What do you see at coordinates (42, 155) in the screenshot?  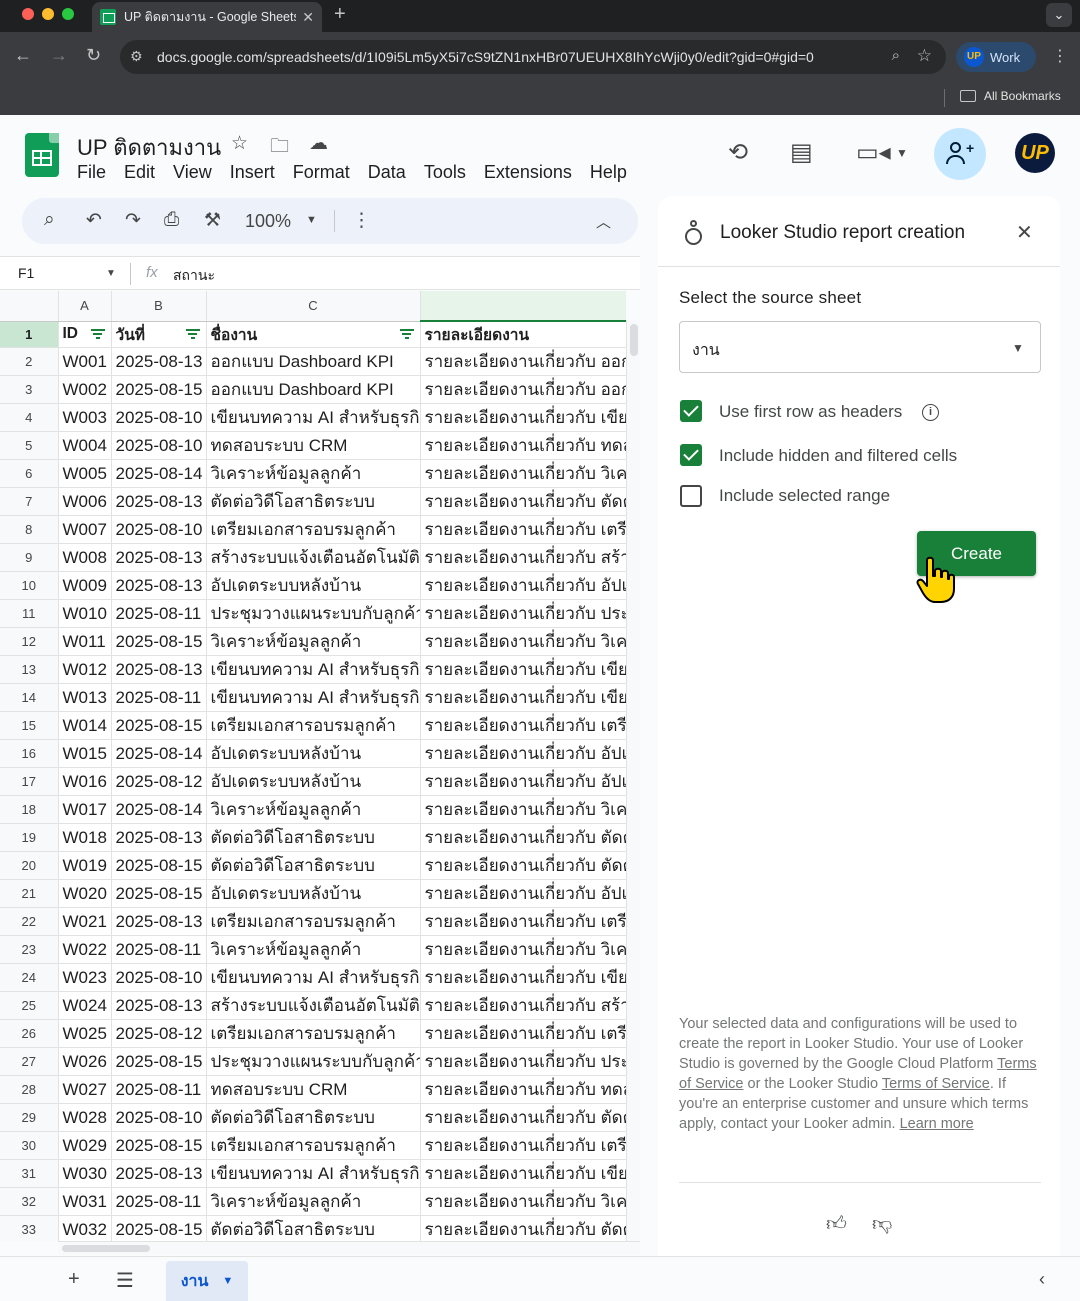 I see `sheets-logo-icon` at bounding box center [42, 155].